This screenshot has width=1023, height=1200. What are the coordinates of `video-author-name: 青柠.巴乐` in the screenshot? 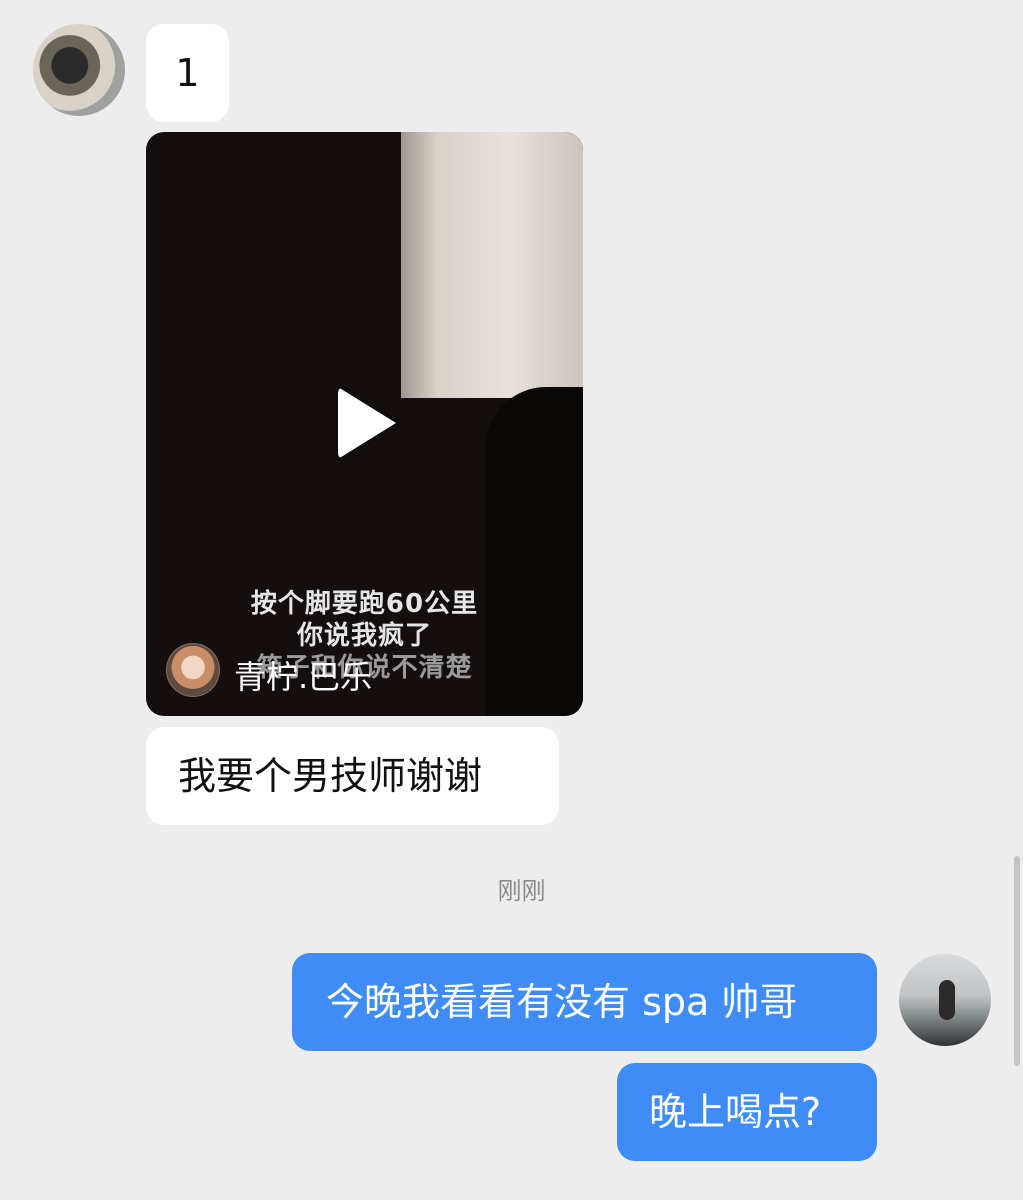 It's located at (303, 675).